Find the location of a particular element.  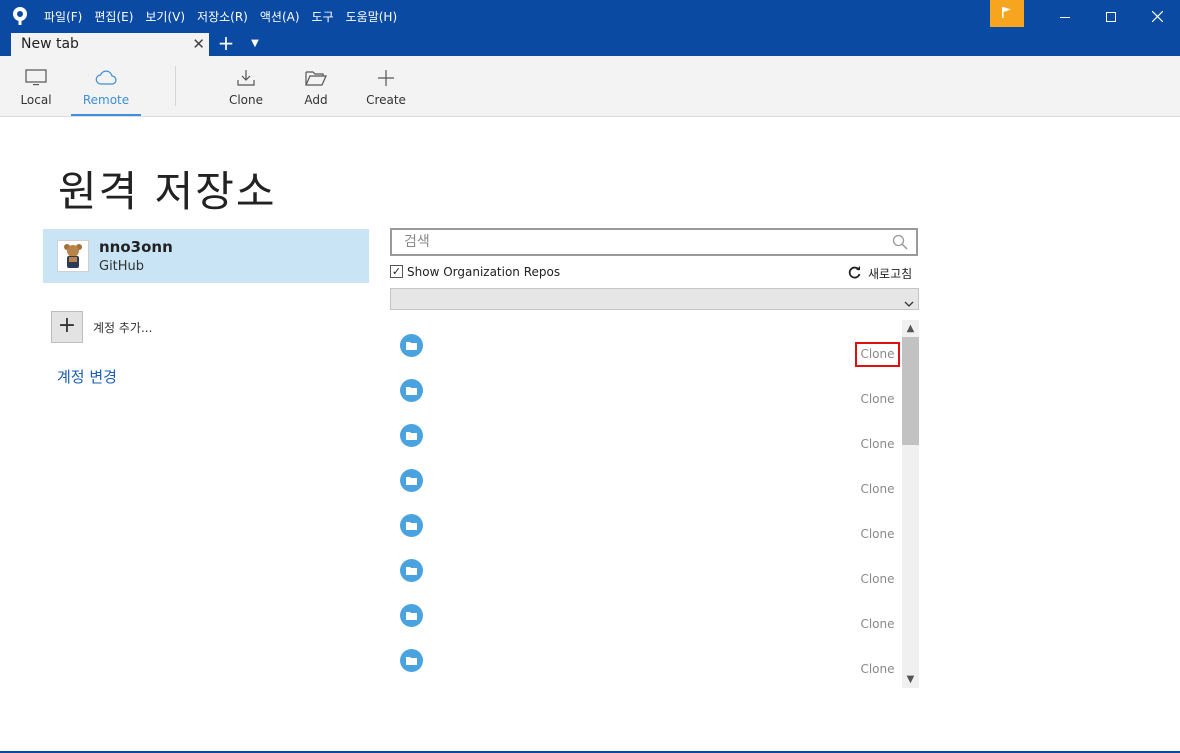

account-card: nno3onn GitHub is located at coordinates (206, 256).